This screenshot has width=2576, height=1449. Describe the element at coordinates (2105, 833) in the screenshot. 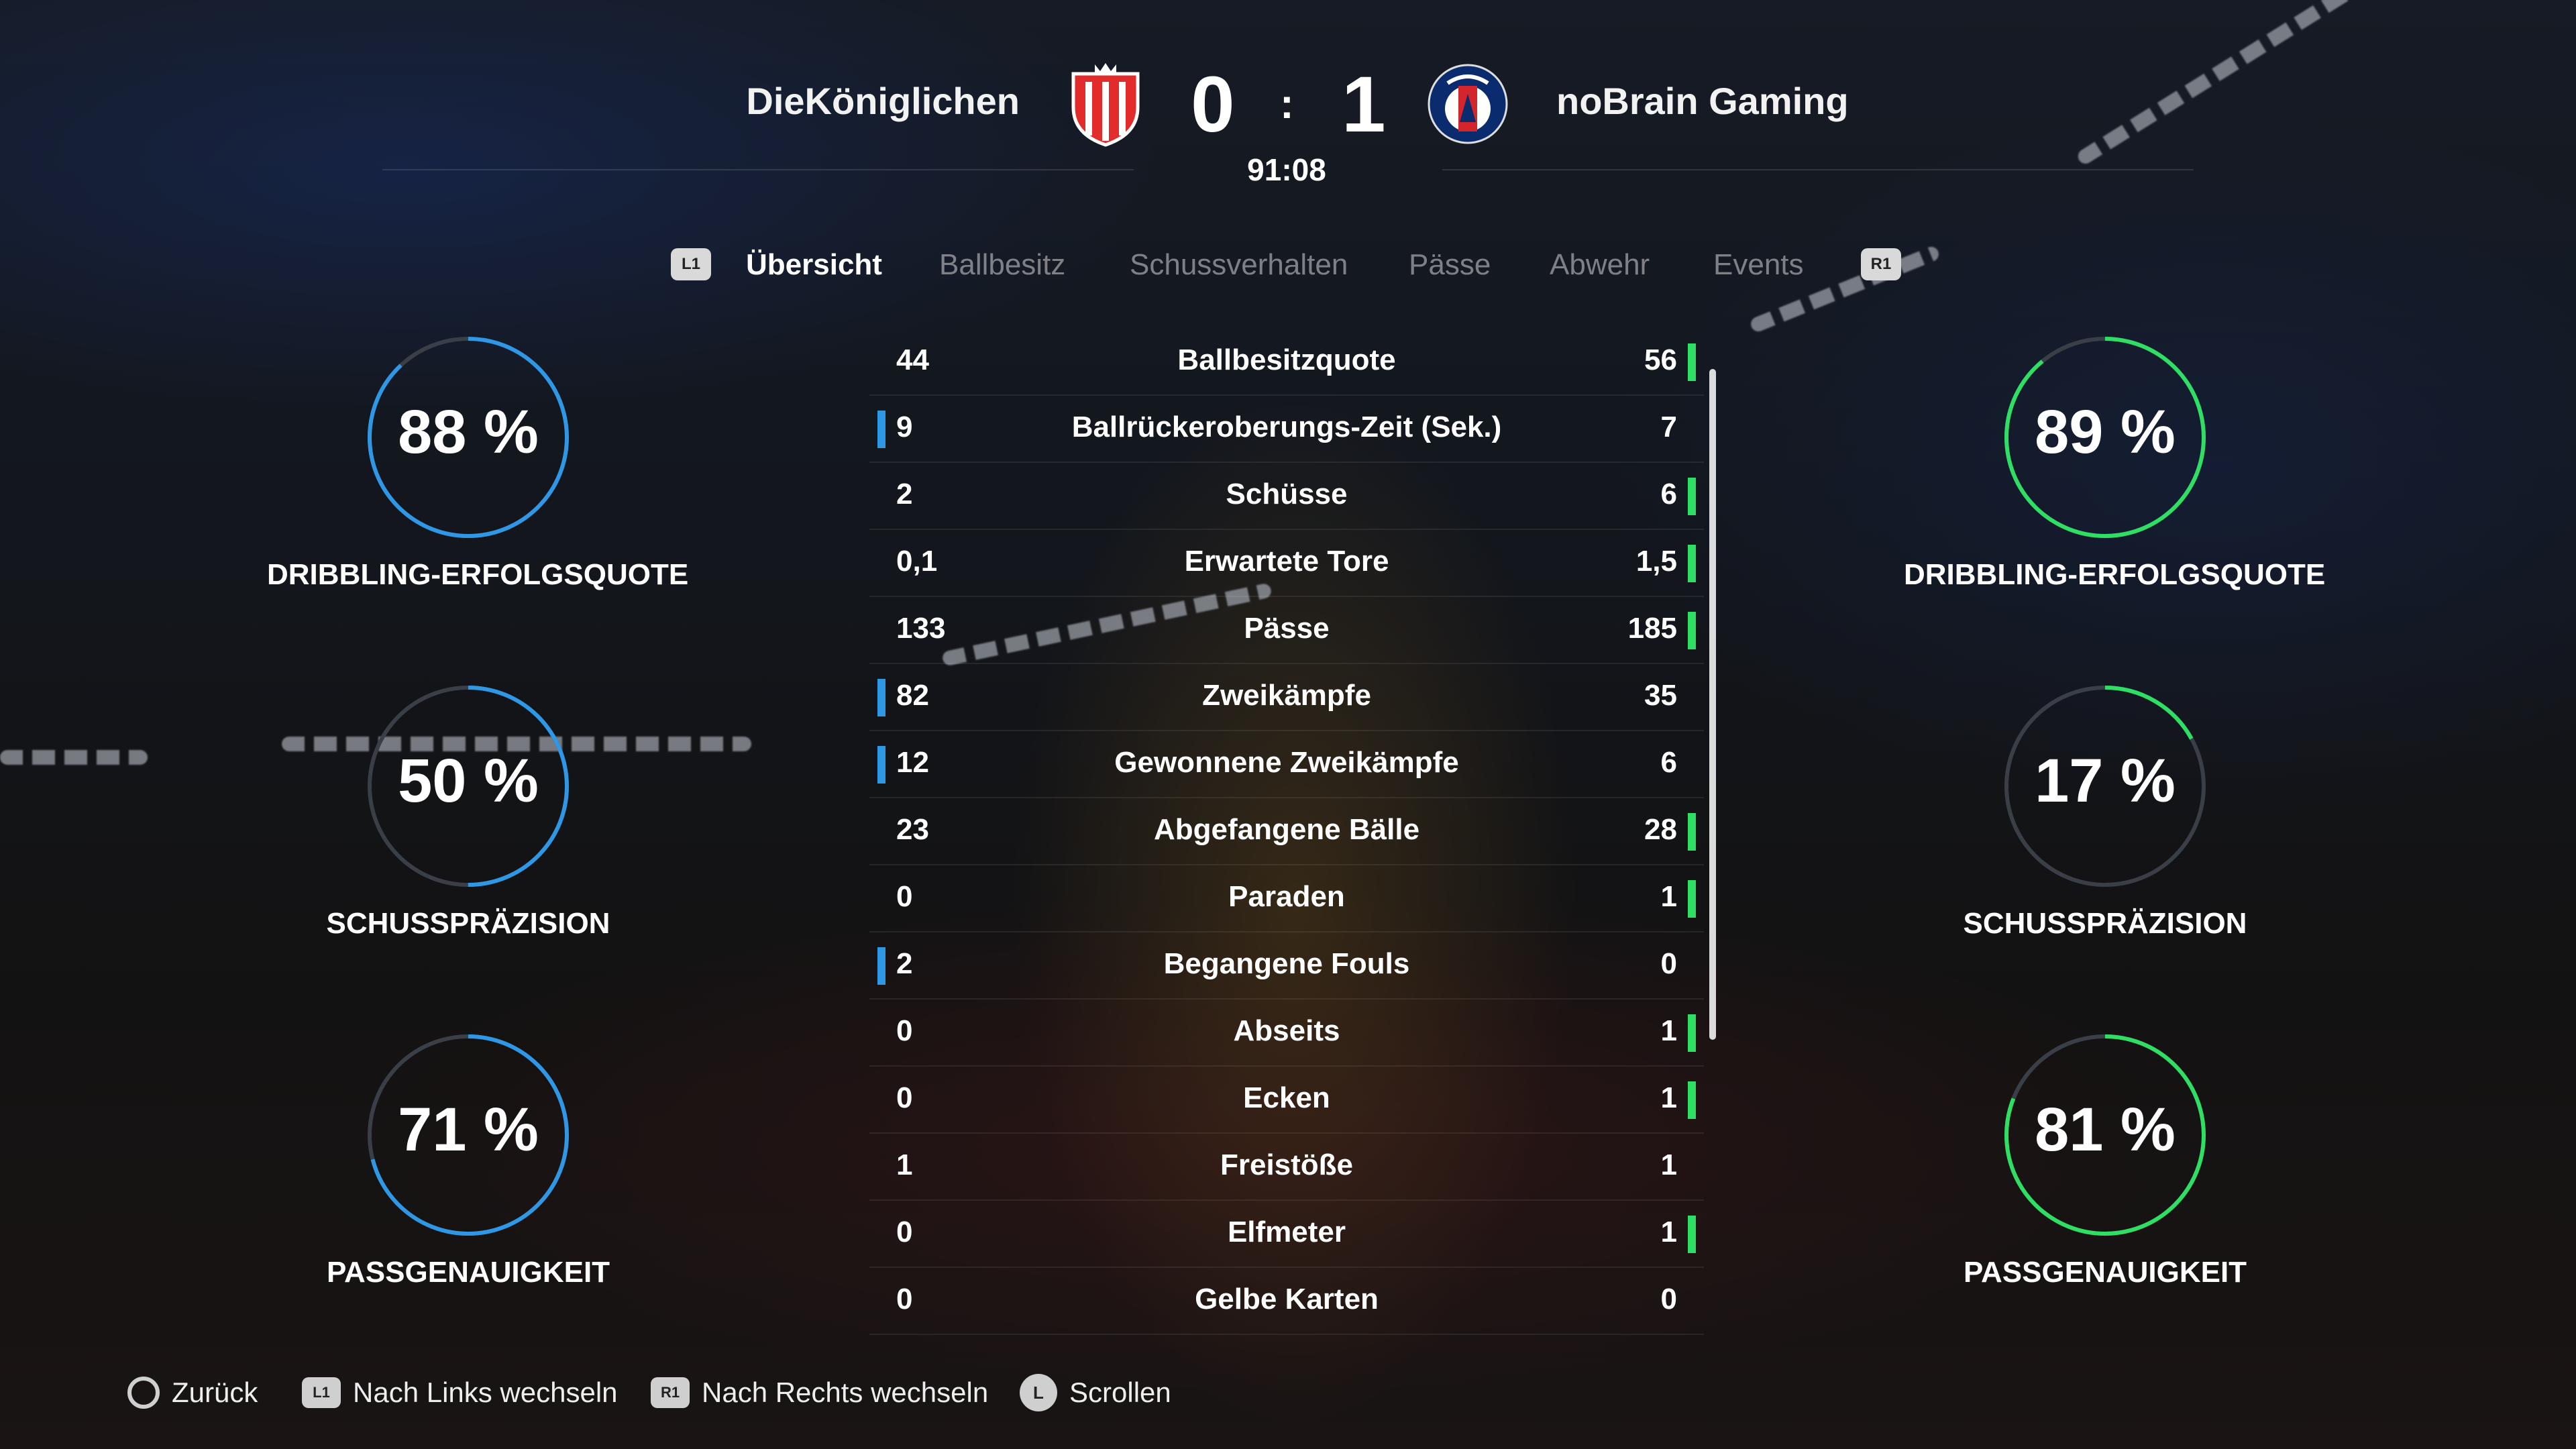

I see `away-shot-accuracy-gauge: 17 % SCHUSSPRÄZISION` at that location.